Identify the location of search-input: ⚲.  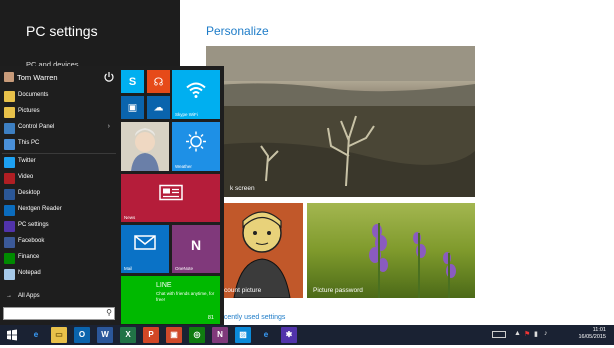
(59, 313).